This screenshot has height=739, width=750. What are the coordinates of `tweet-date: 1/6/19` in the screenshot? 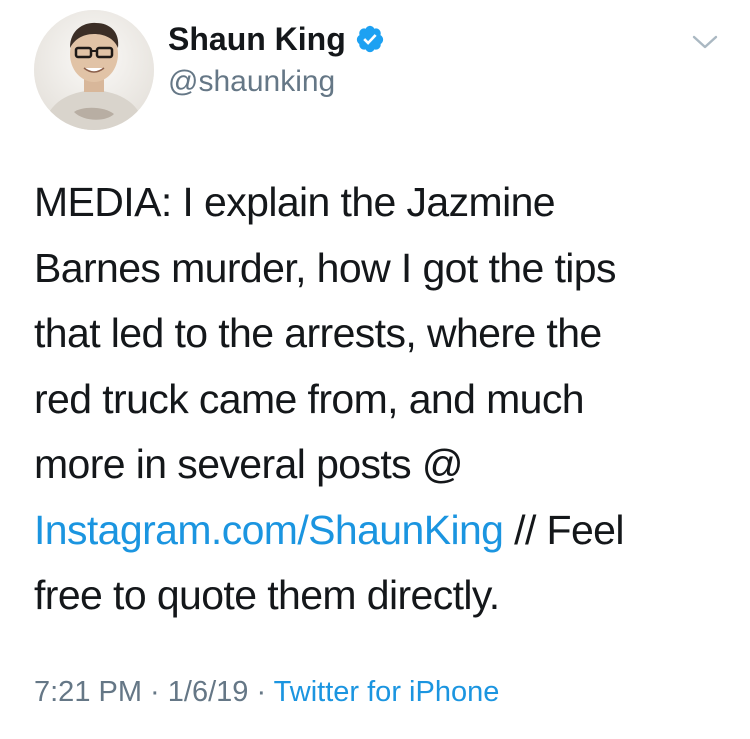 It's located at (208, 692).